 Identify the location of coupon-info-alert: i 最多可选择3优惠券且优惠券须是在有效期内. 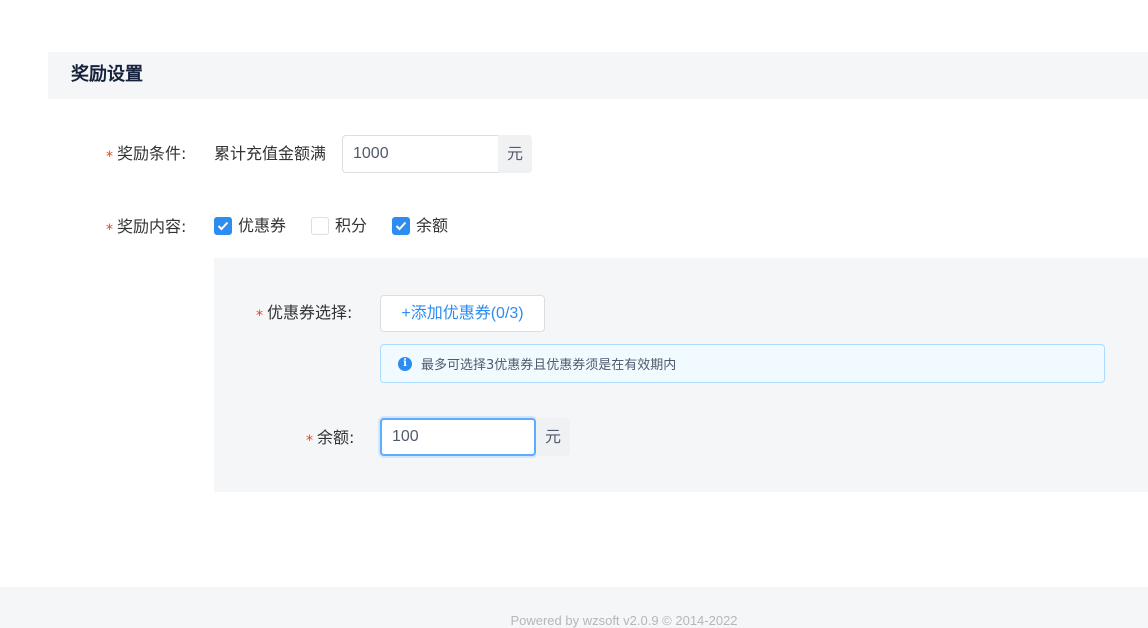
(742, 363).